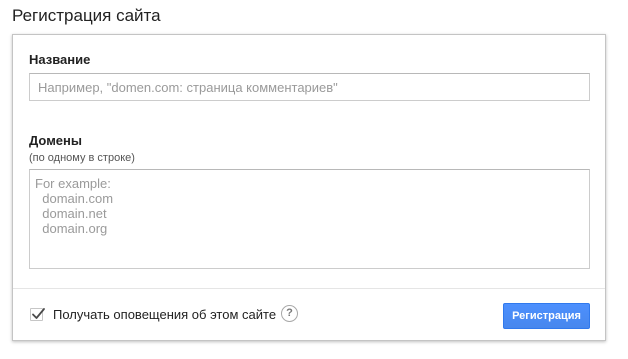 The image size is (628, 359). Describe the element at coordinates (60, 59) in the screenshot. I see `site-name-label: Название` at that location.